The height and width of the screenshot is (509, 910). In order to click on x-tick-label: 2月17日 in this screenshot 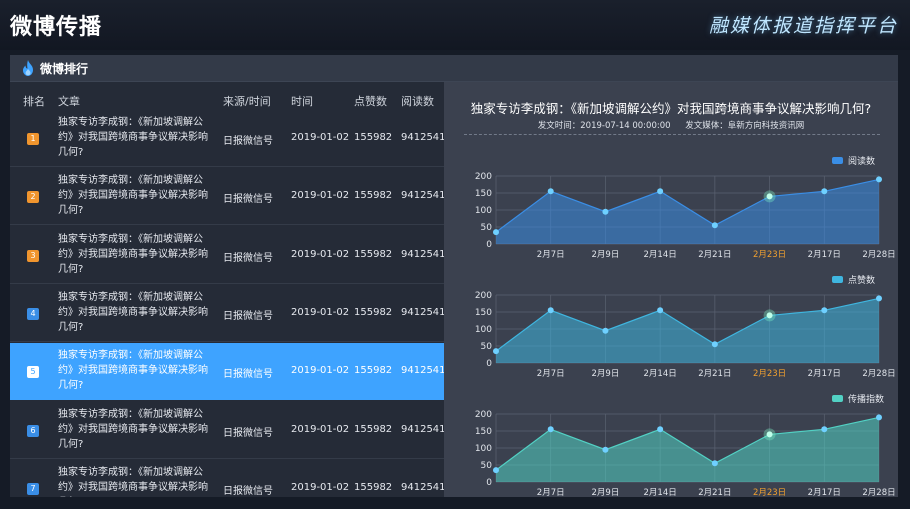, I will do `click(824, 493)`.